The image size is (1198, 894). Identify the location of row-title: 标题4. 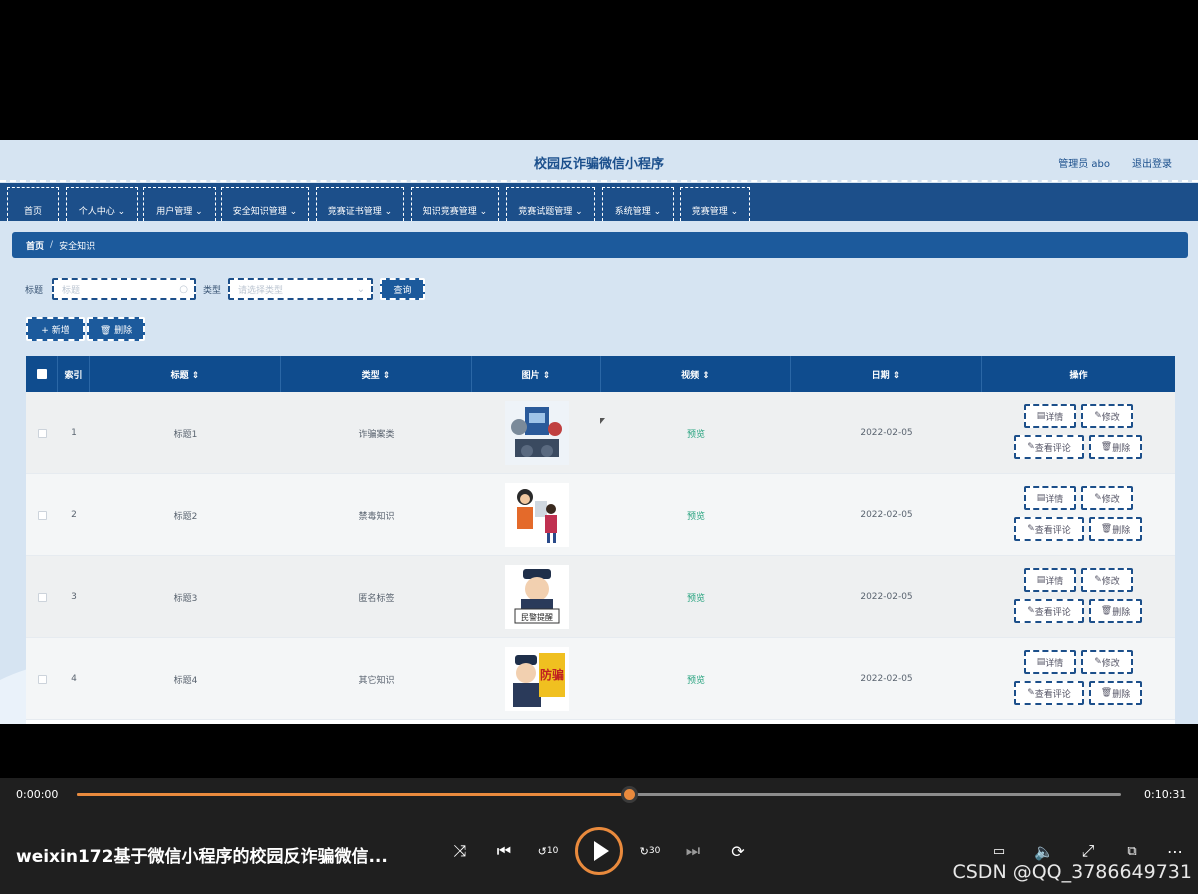
(185, 680).